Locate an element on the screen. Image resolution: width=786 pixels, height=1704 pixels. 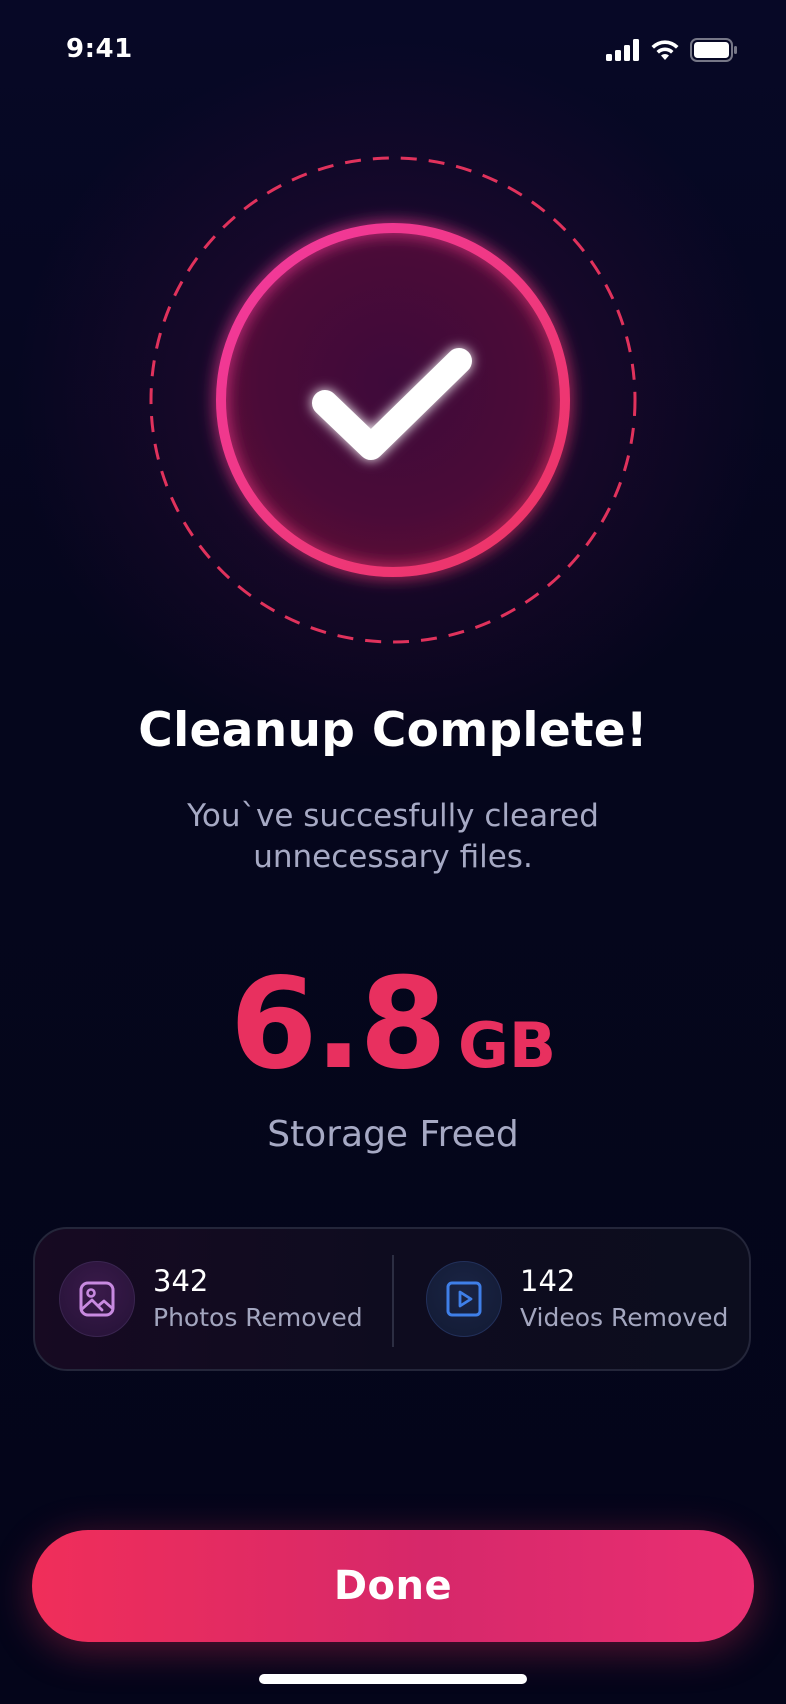
stats-divider is located at coordinates (393, 1301).